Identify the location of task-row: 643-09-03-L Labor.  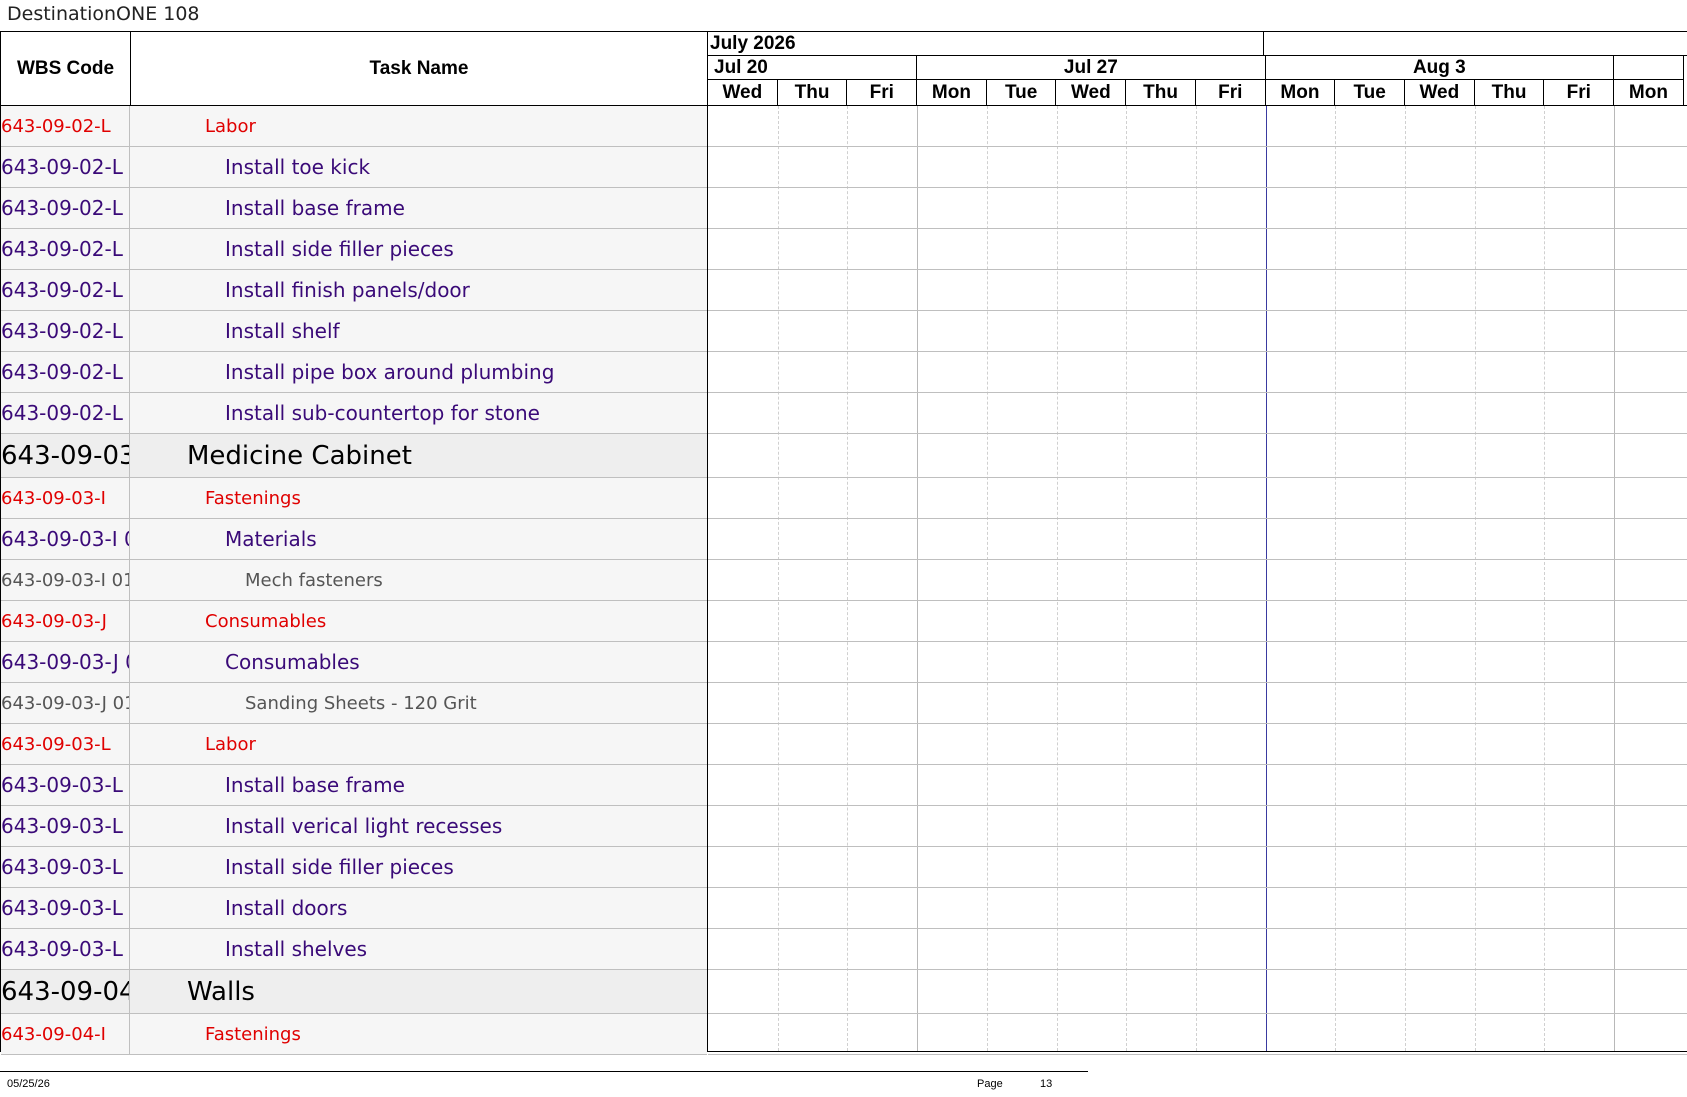
(354, 744).